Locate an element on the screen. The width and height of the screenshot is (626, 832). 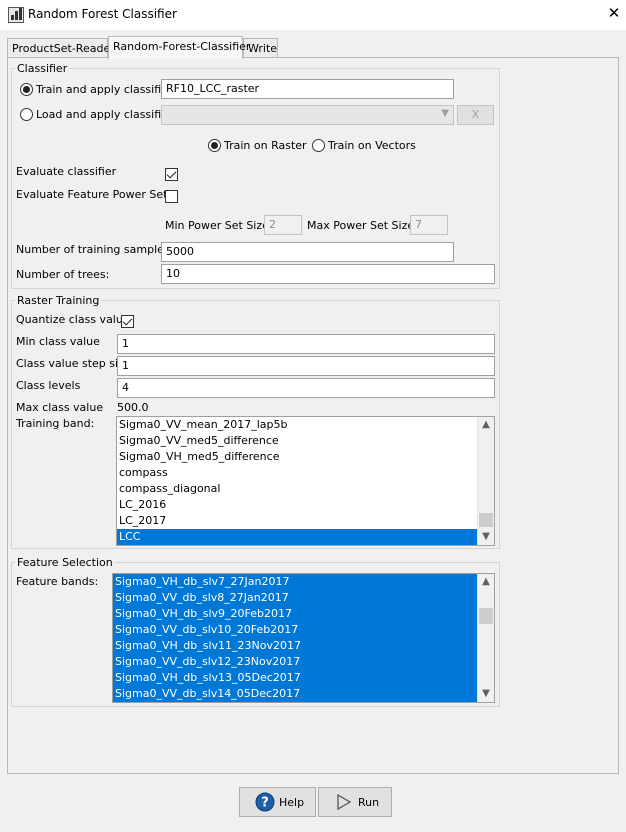
train-on-raster-radio is located at coordinates (214, 145).